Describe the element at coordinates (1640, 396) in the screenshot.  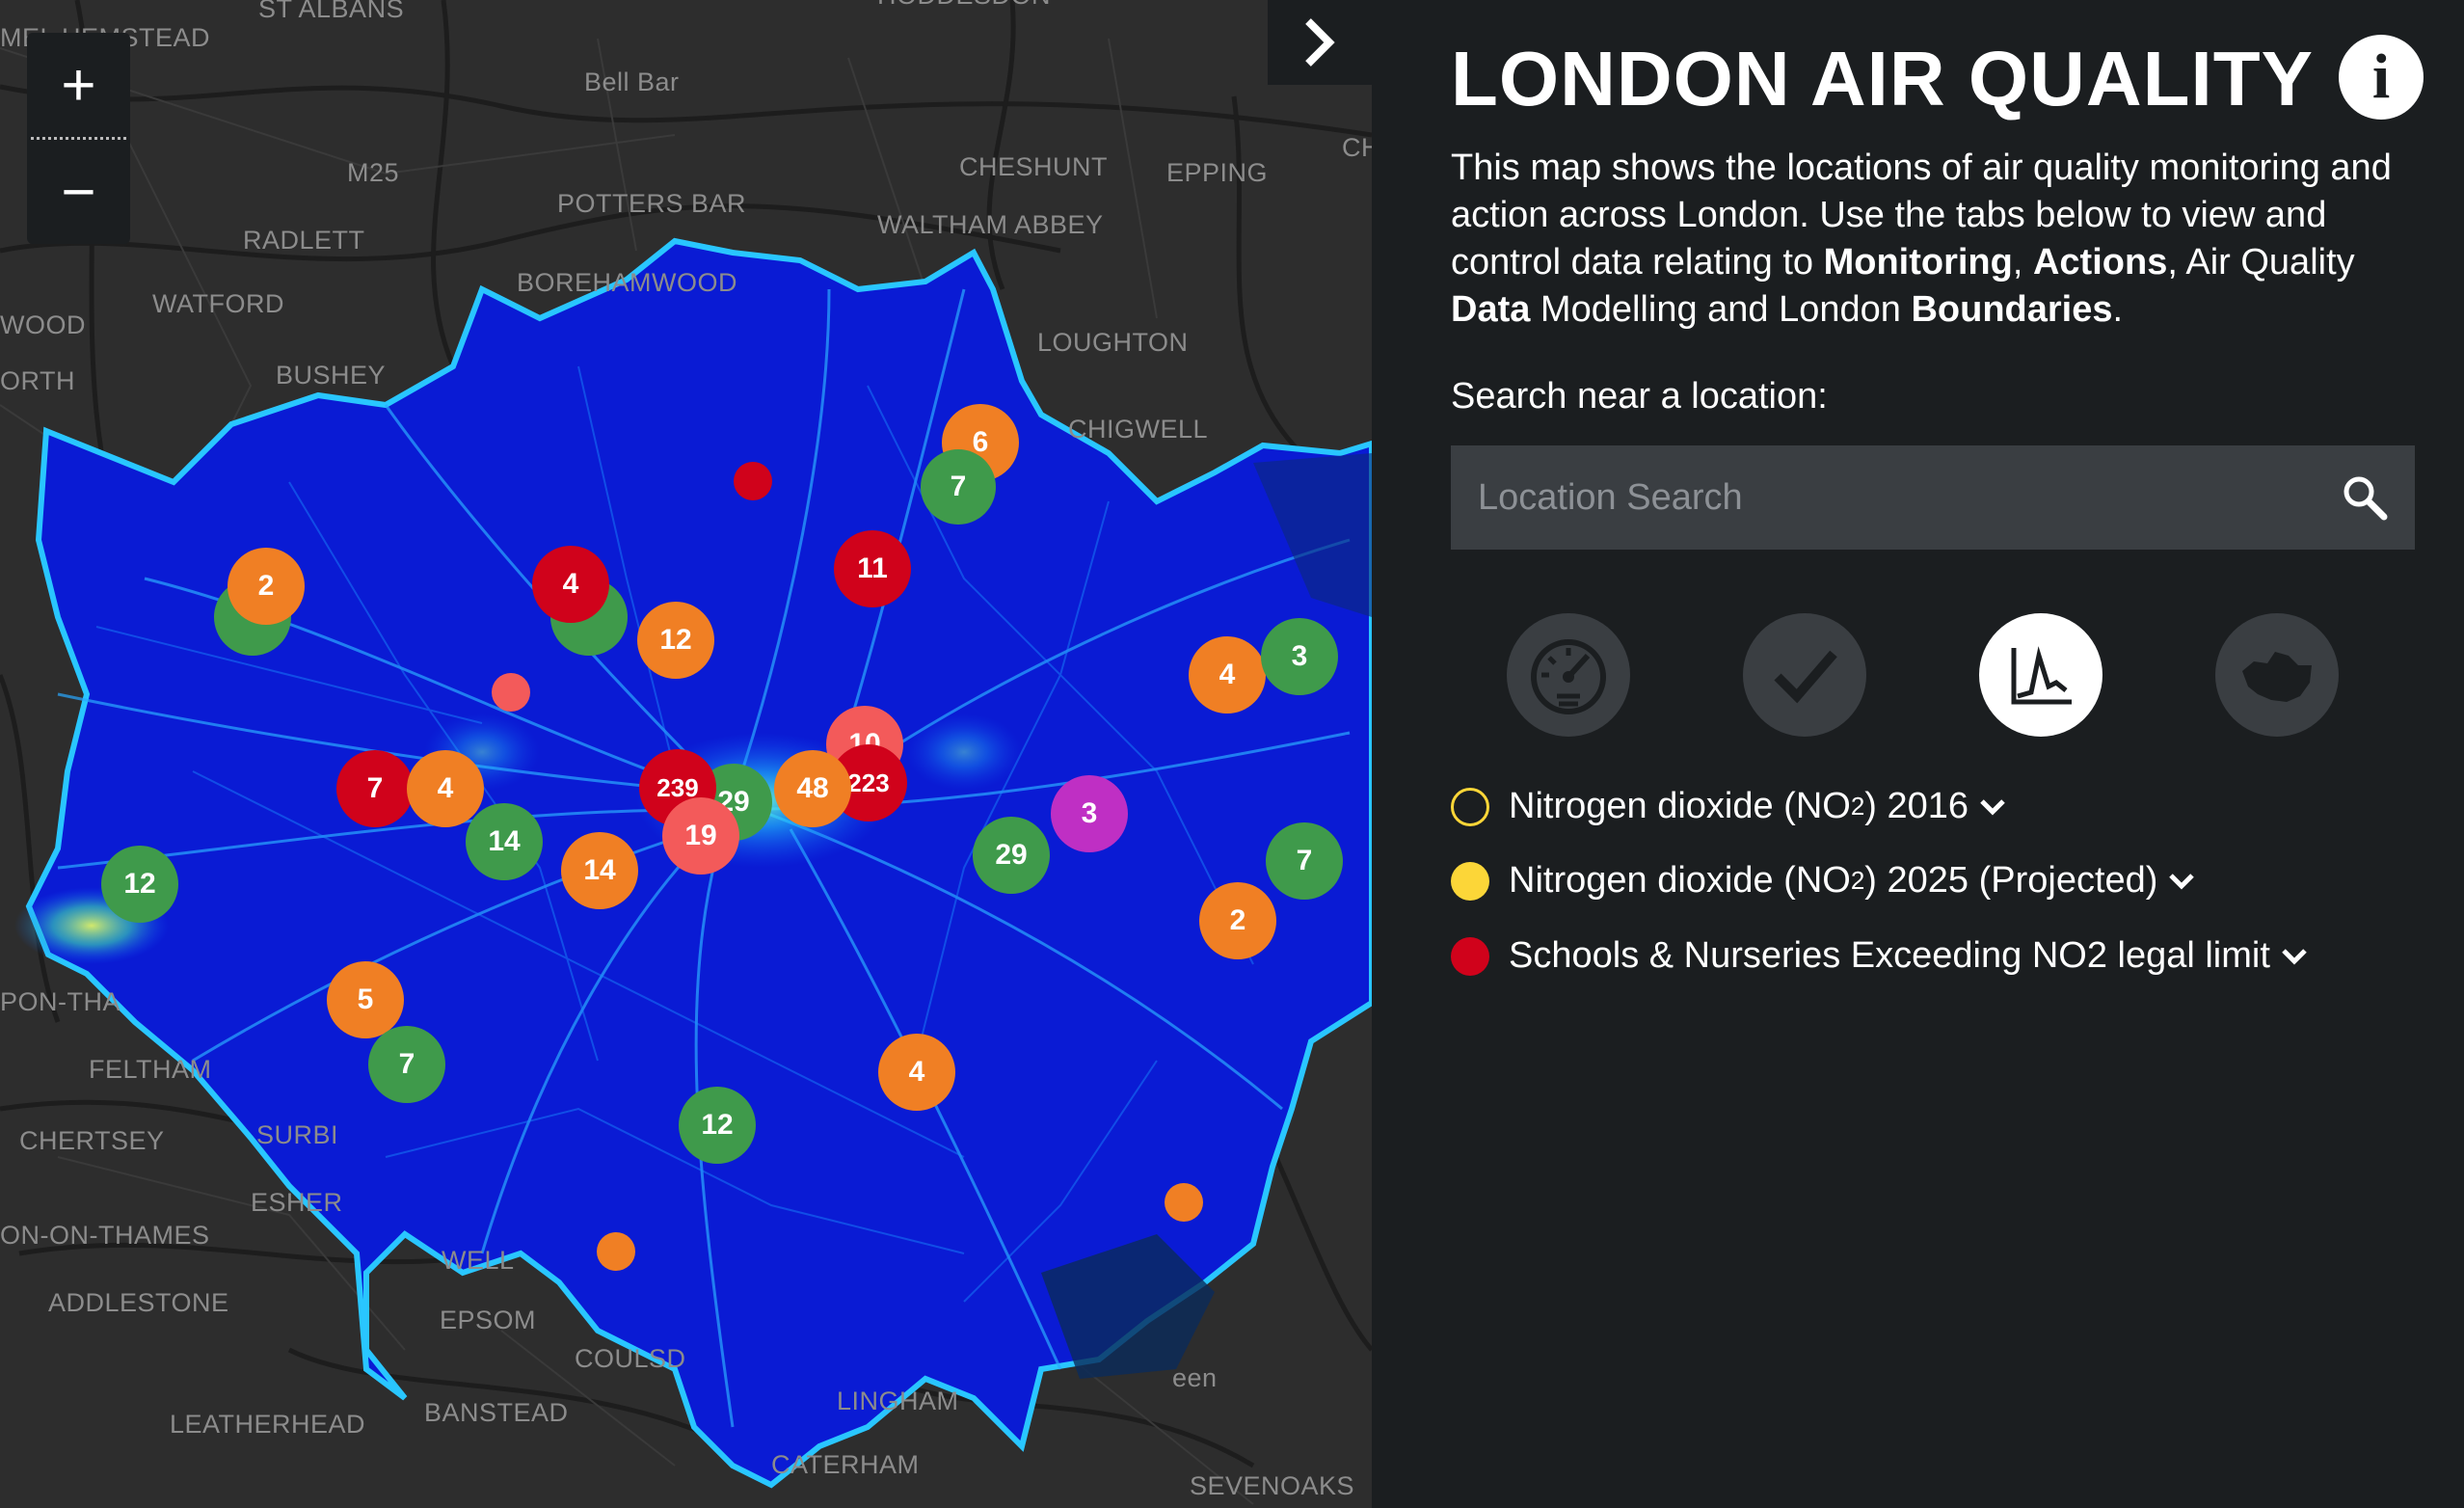
I see `search-label: Search near a location:` at that location.